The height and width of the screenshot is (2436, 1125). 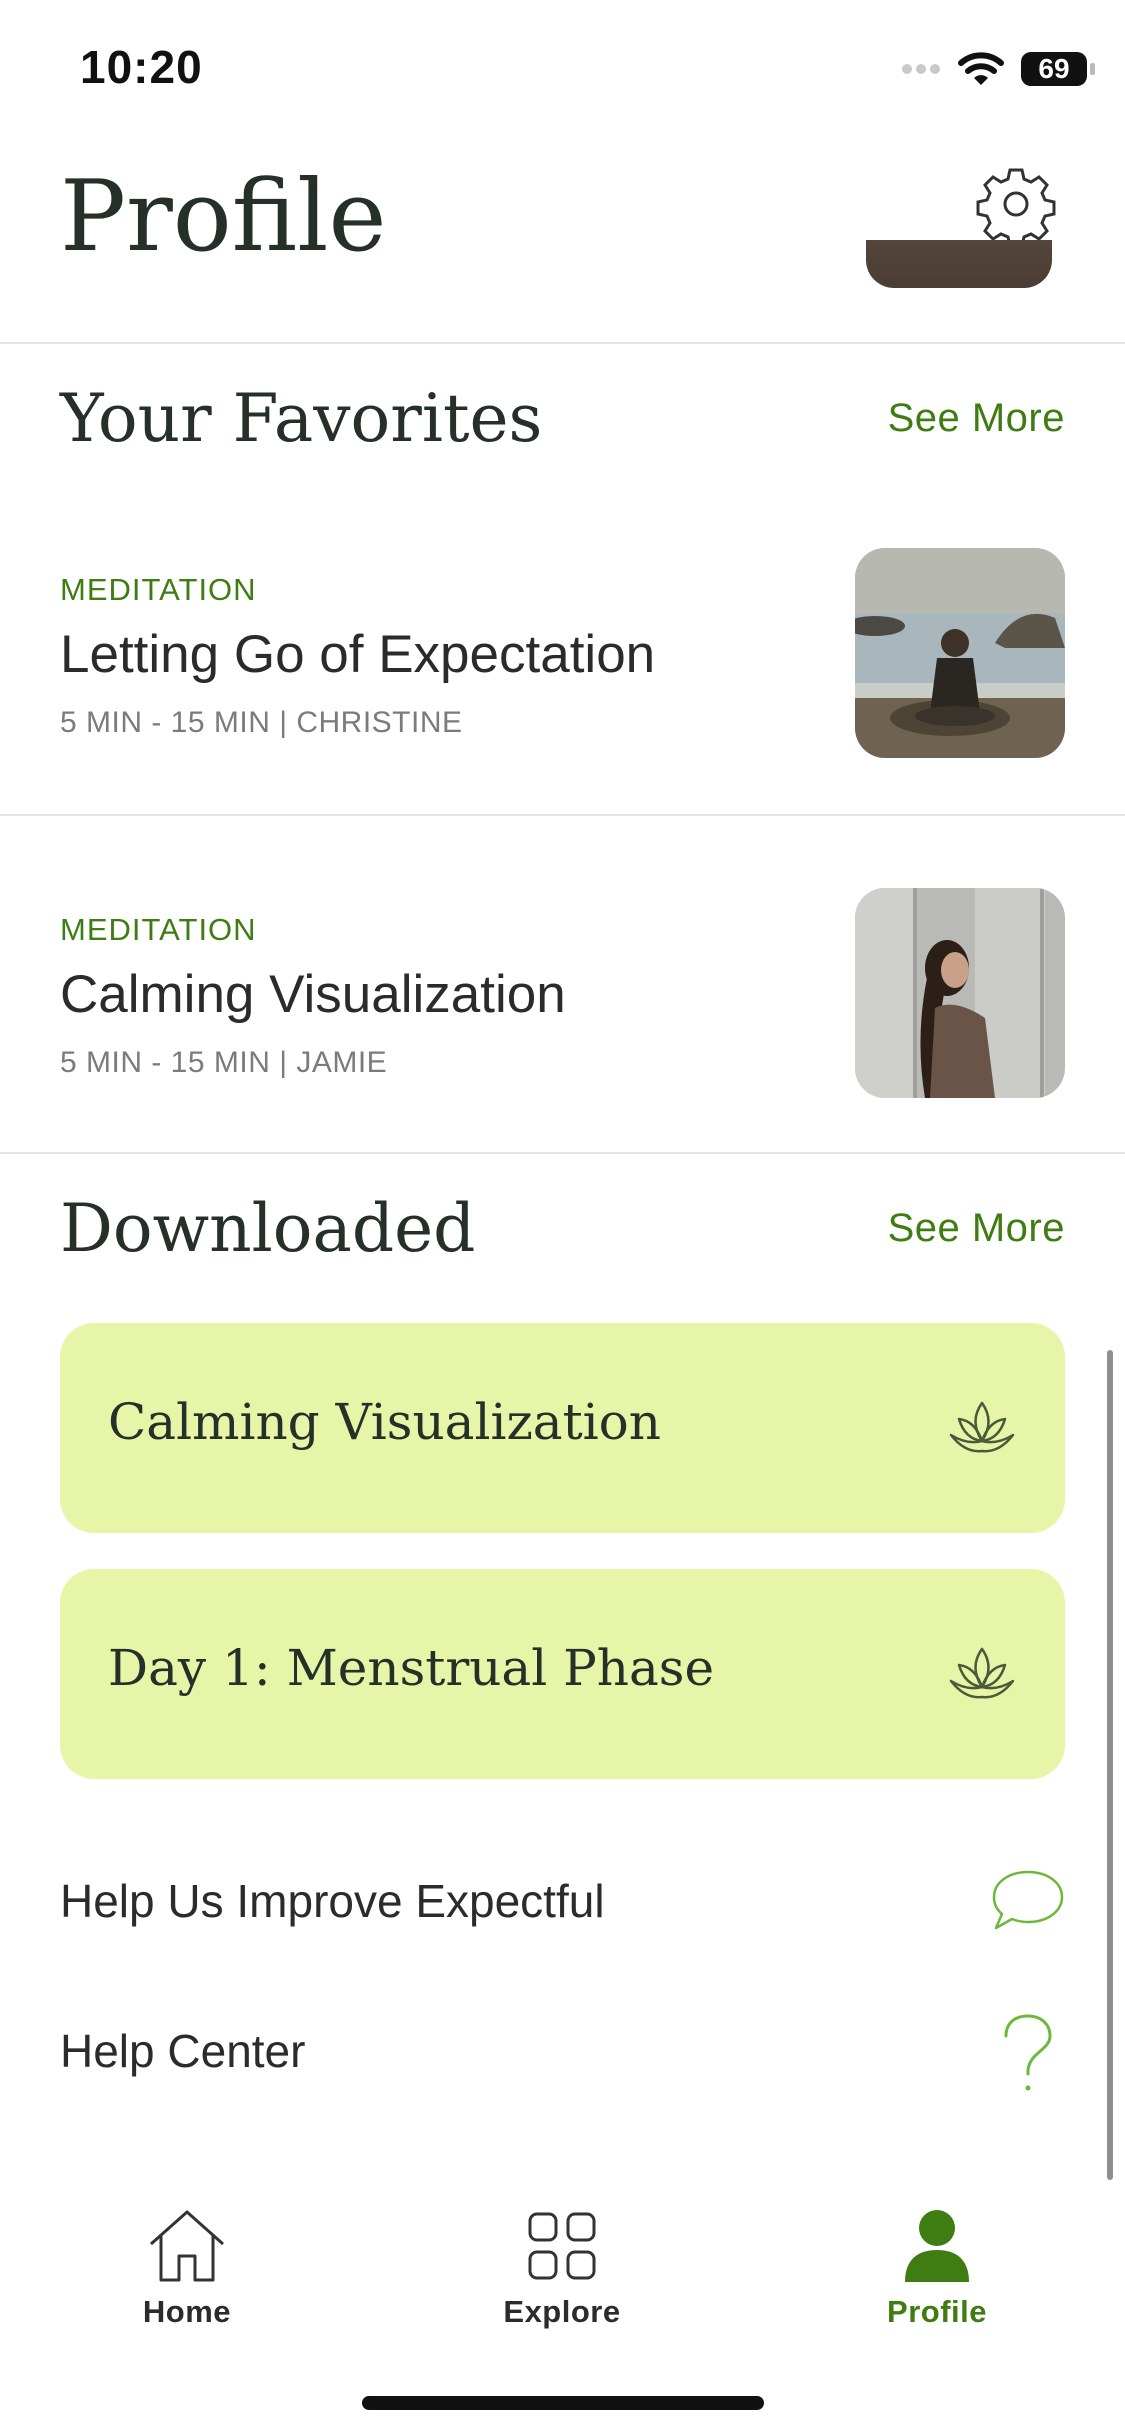 What do you see at coordinates (976, 418) in the screenshot?
I see `favorites-see-more-link: See More` at bounding box center [976, 418].